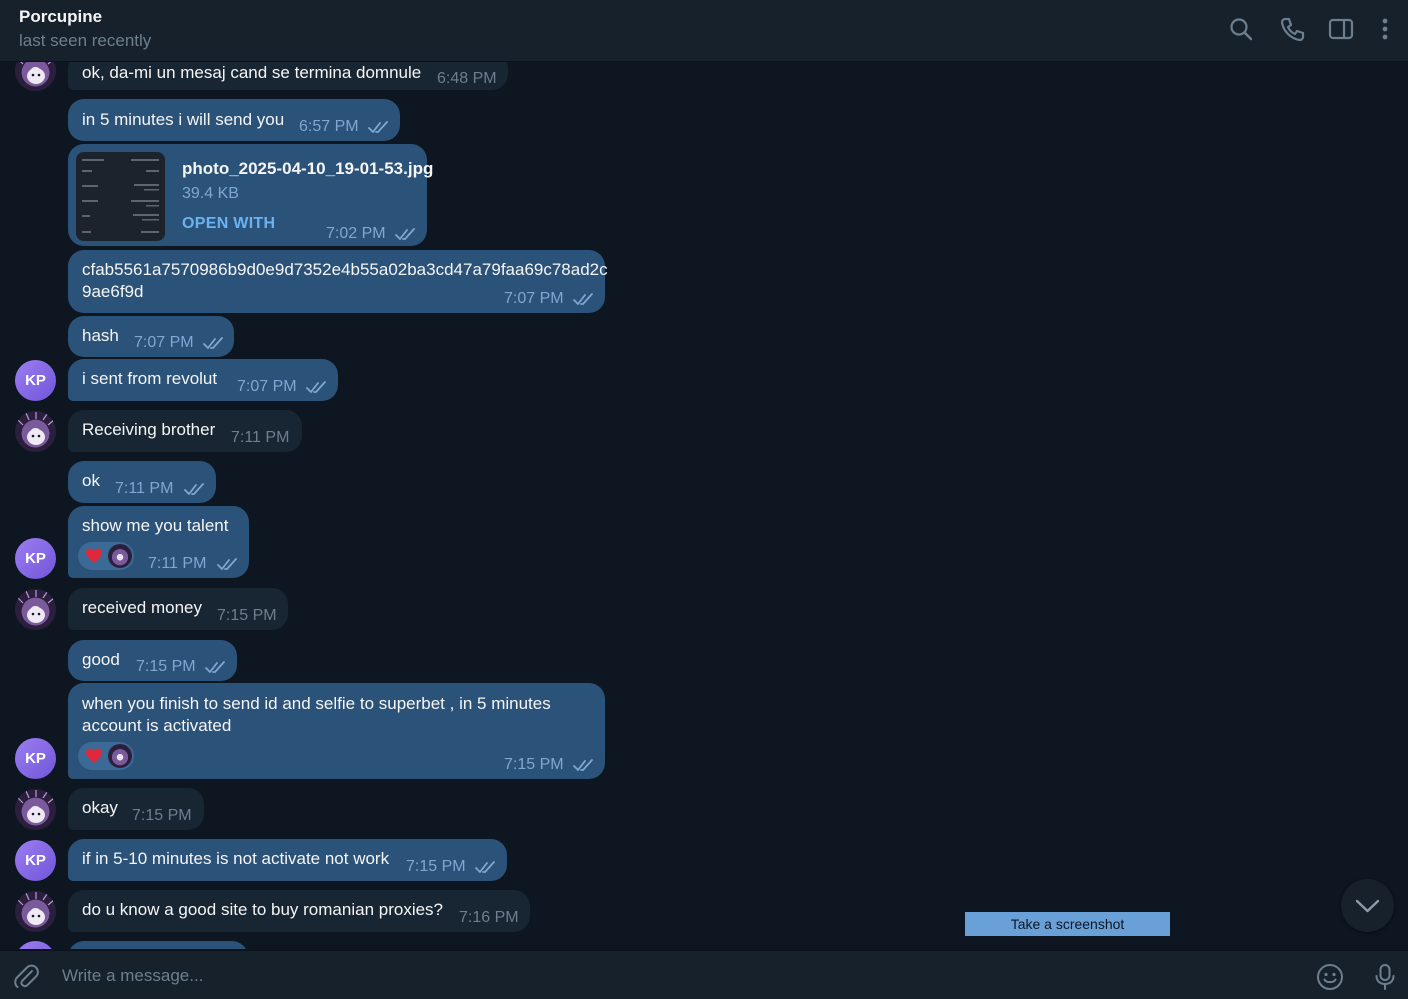 The width and height of the screenshot is (1408, 999). What do you see at coordinates (356, 233) in the screenshot?
I see `message-time: 7:02 PM` at bounding box center [356, 233].